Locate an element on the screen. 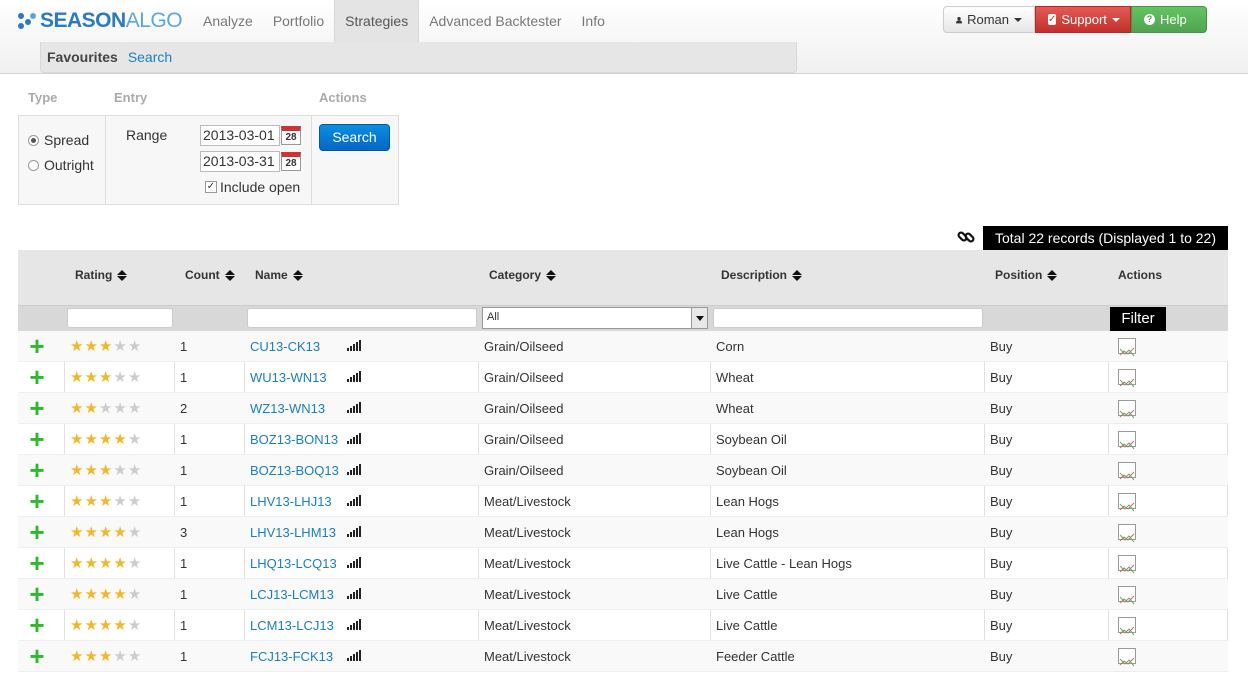  subnav-search: Search is located at coordinates (150, 57).